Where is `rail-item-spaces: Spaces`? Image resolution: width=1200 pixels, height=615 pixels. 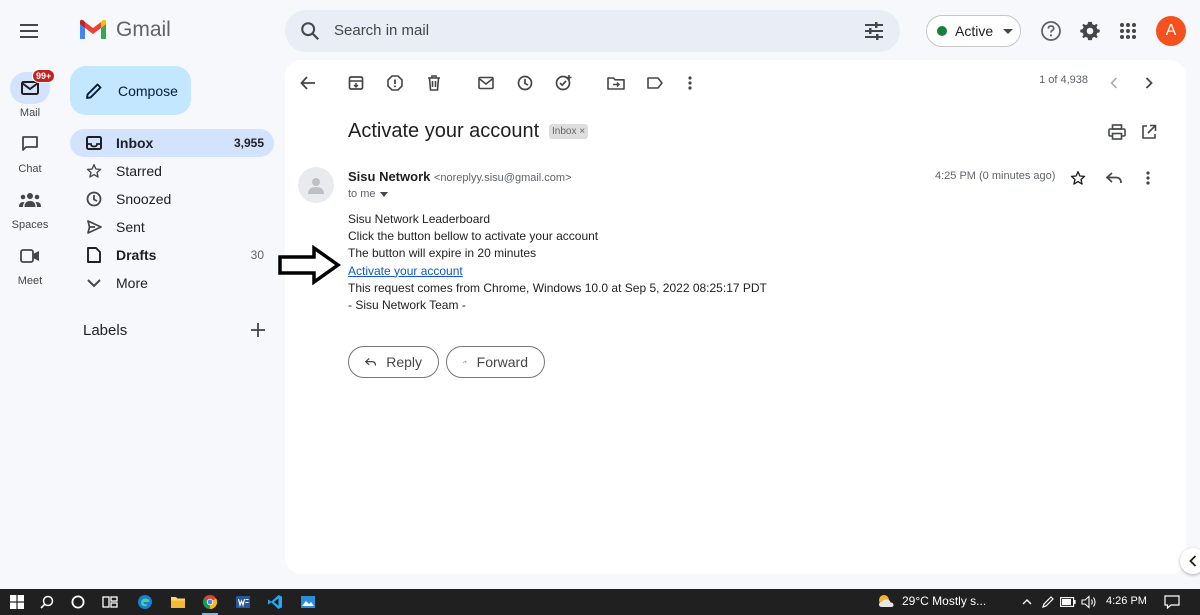
rail-item-spaces: Spaces is located at coordinates (30, 207).